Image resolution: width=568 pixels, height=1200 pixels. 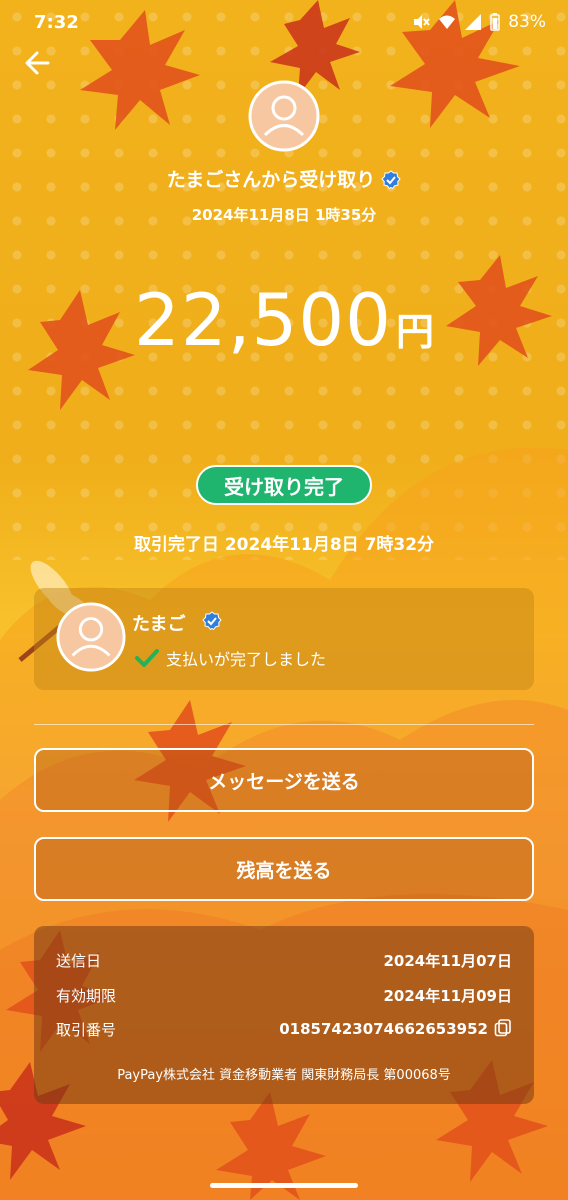 I want to click on send-message-button: メッセージを送る, so click(x=284, y=780).